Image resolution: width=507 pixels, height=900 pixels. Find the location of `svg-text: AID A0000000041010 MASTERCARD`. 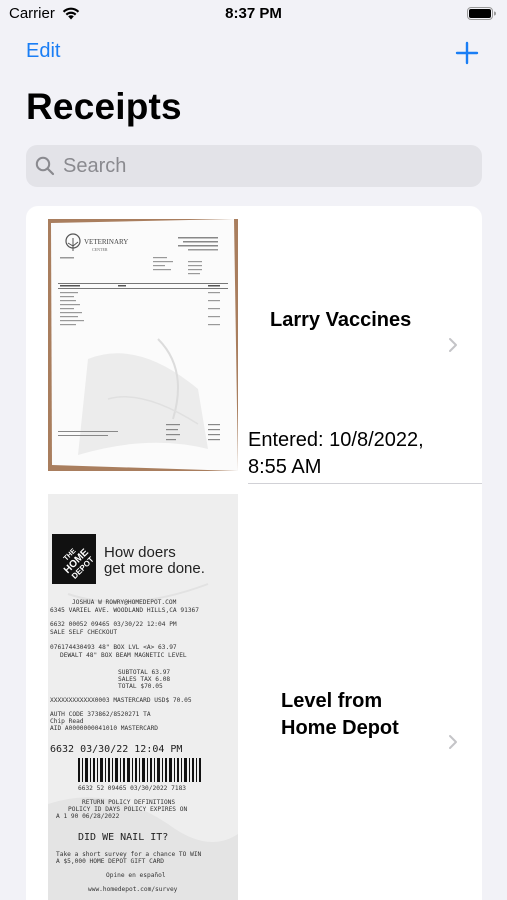

svg-text: AID A0000000041010 MASTERCARD is located at coordinates (104, 728).